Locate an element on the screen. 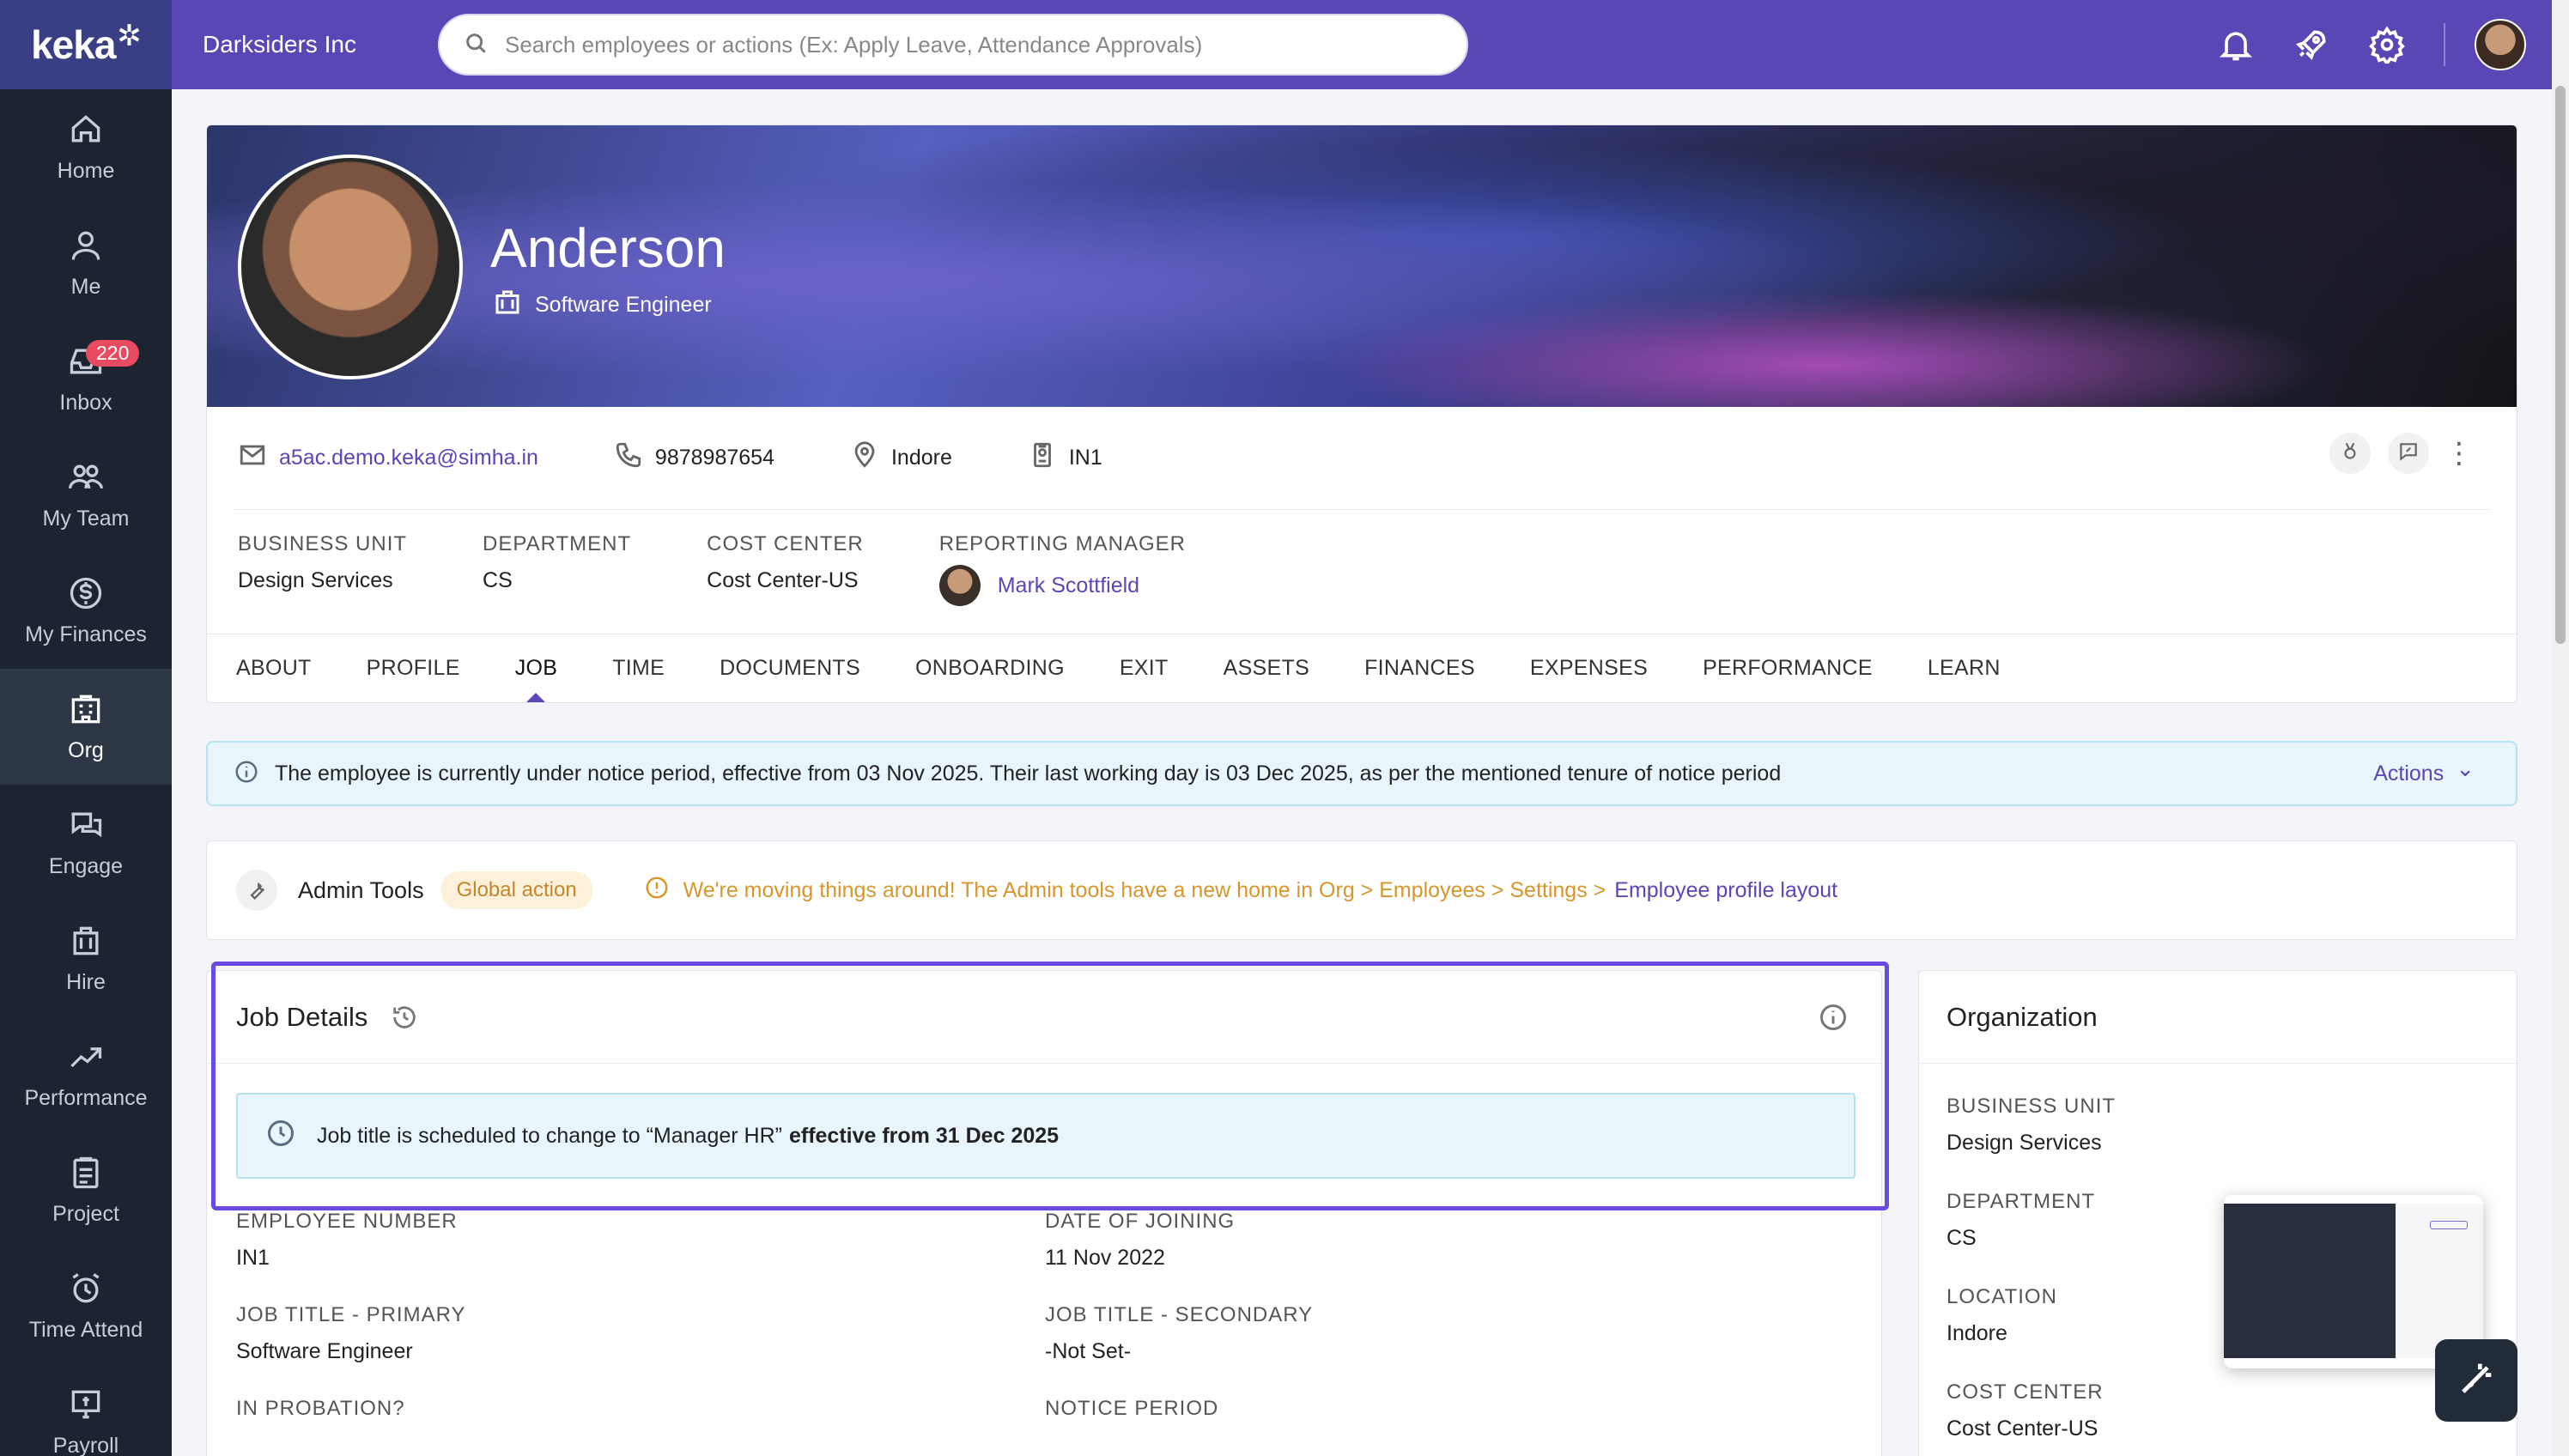 This screenshot has height=1456, width=2569. sidebar-item-hire: Hire is located at coordinates (86, 959).